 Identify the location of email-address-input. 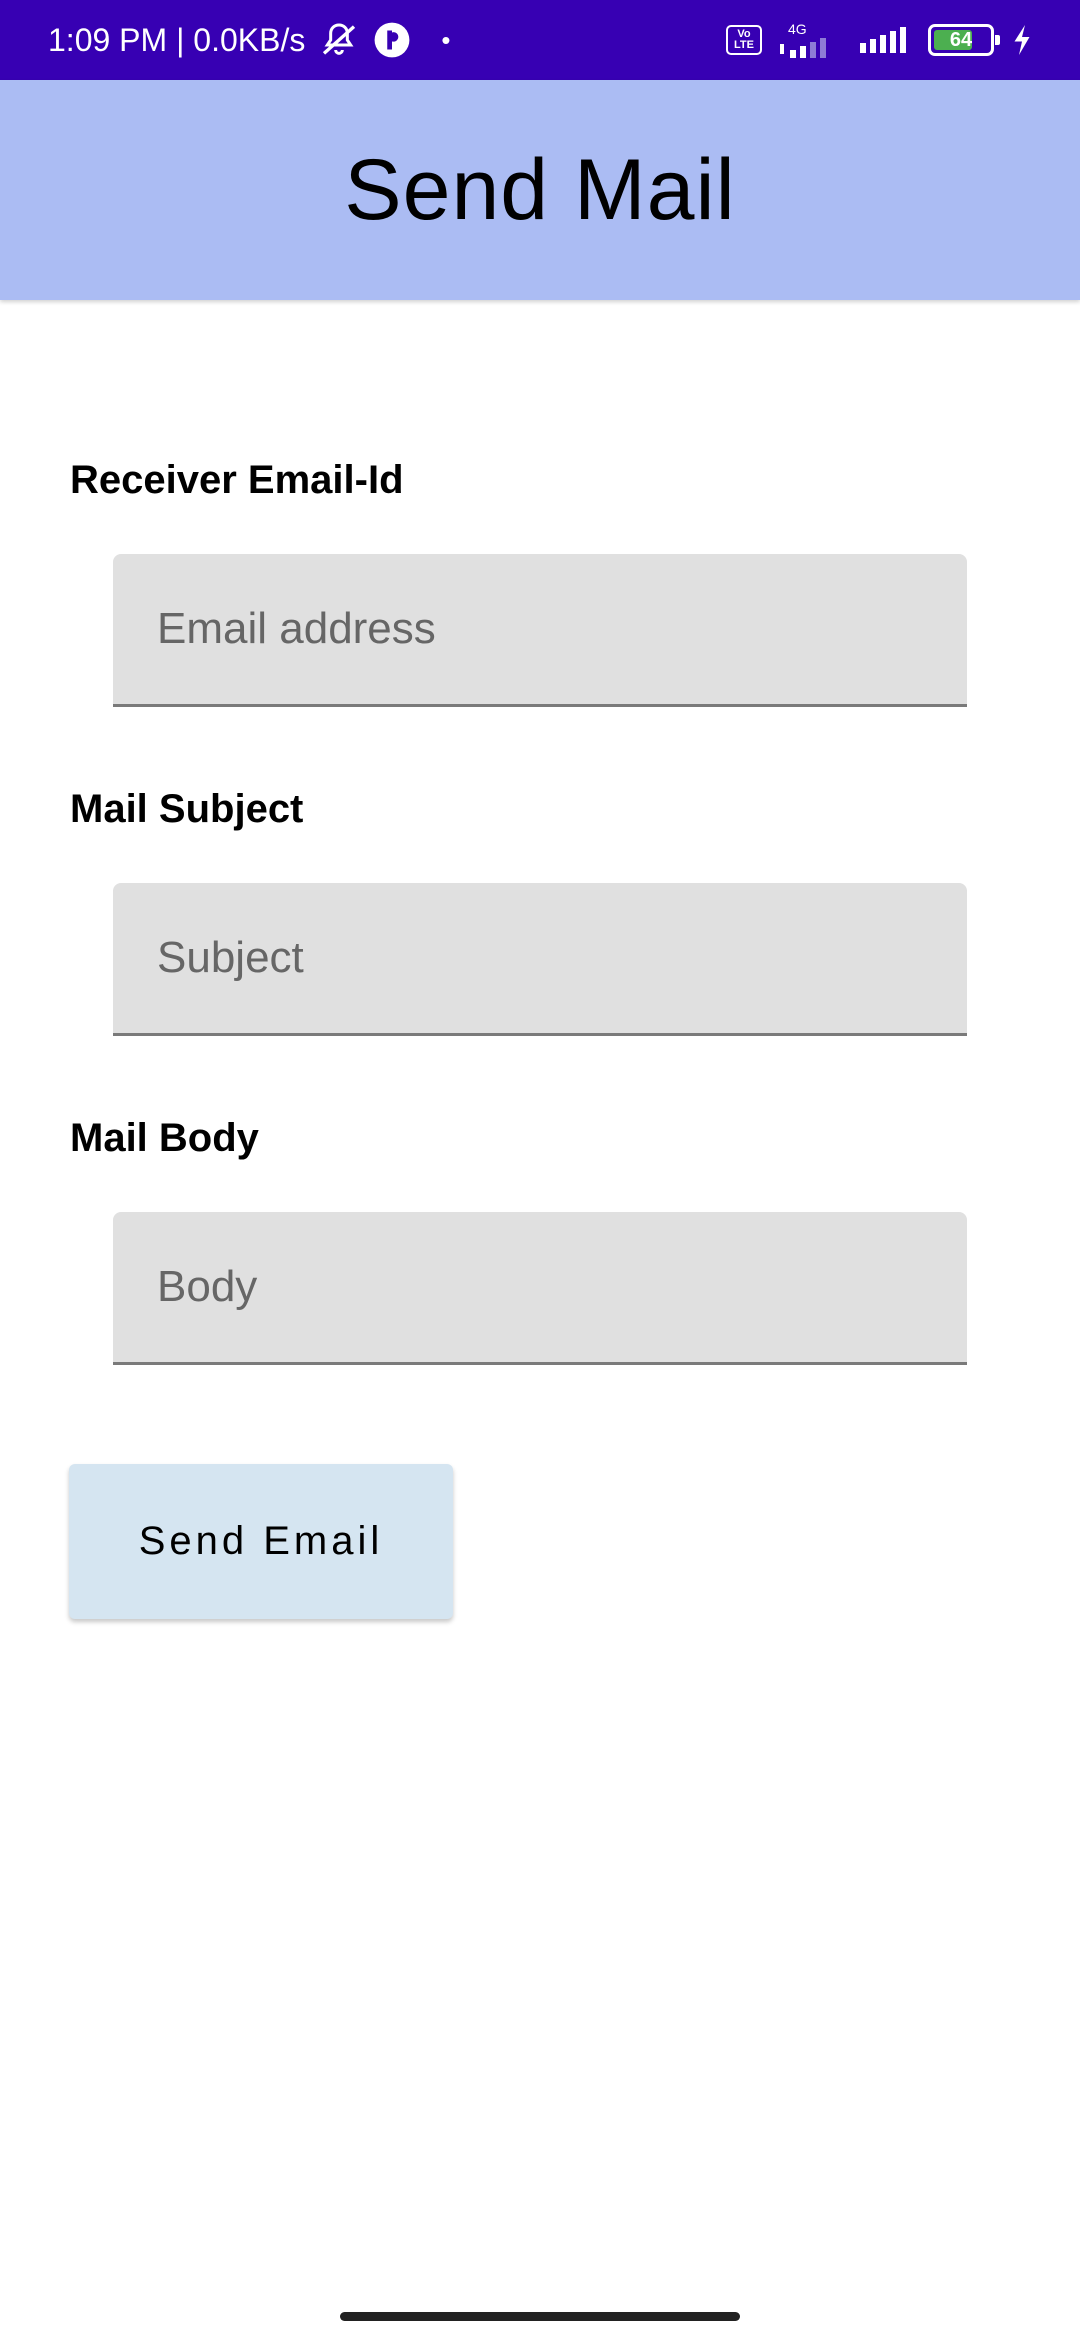
(562, 629).